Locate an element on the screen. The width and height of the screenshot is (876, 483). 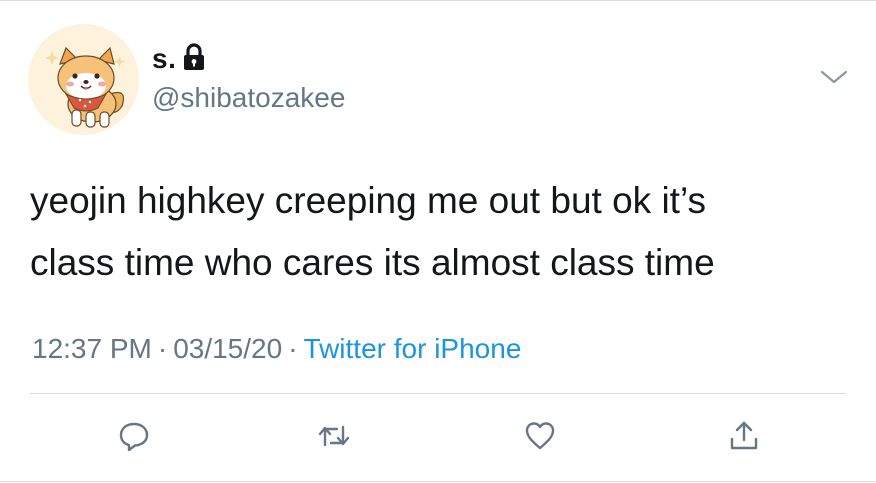
retweet-button is located at coordinates (334, 436).